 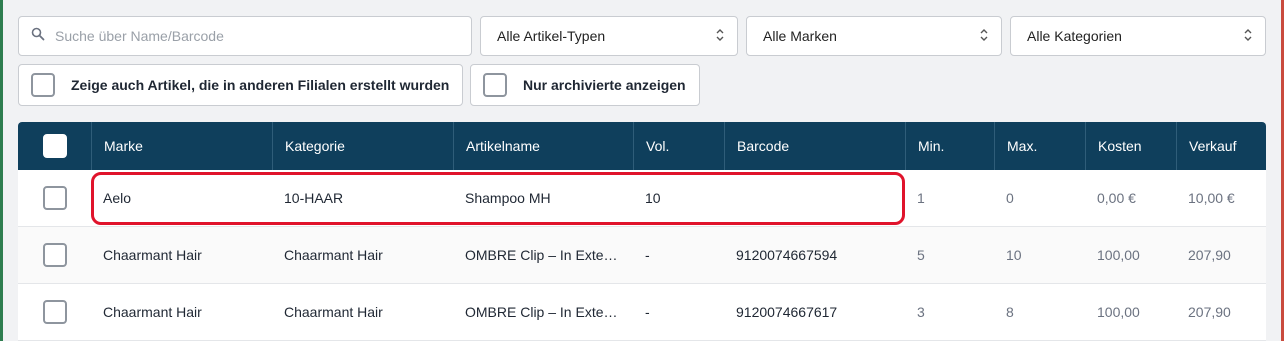 I want to click on search-input, so click(x=255, y=36).